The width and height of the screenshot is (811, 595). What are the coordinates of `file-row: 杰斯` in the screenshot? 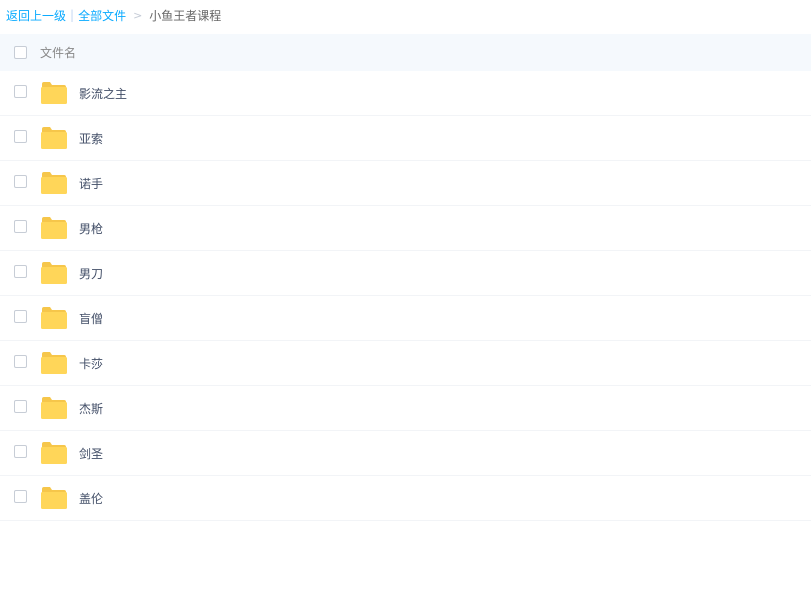 It's located at (405, 408).